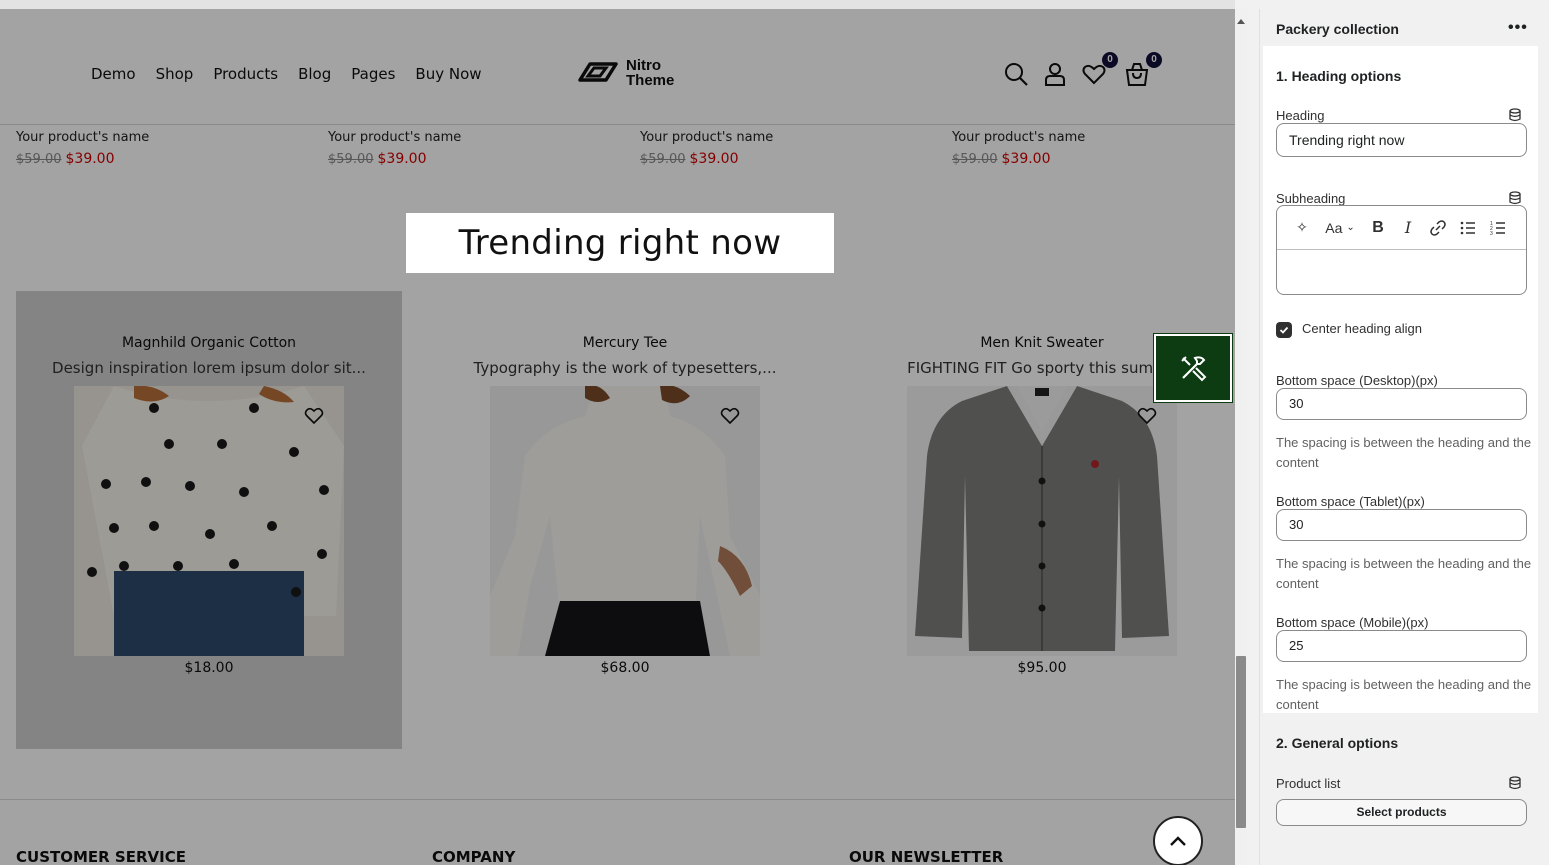 The height and width of the screenshot is (865, 1549). What do you see at coordinates (1241, 21) in the screenshot?
I see `scroll-up-arrow-icon` at bounding box center [1241, 21].